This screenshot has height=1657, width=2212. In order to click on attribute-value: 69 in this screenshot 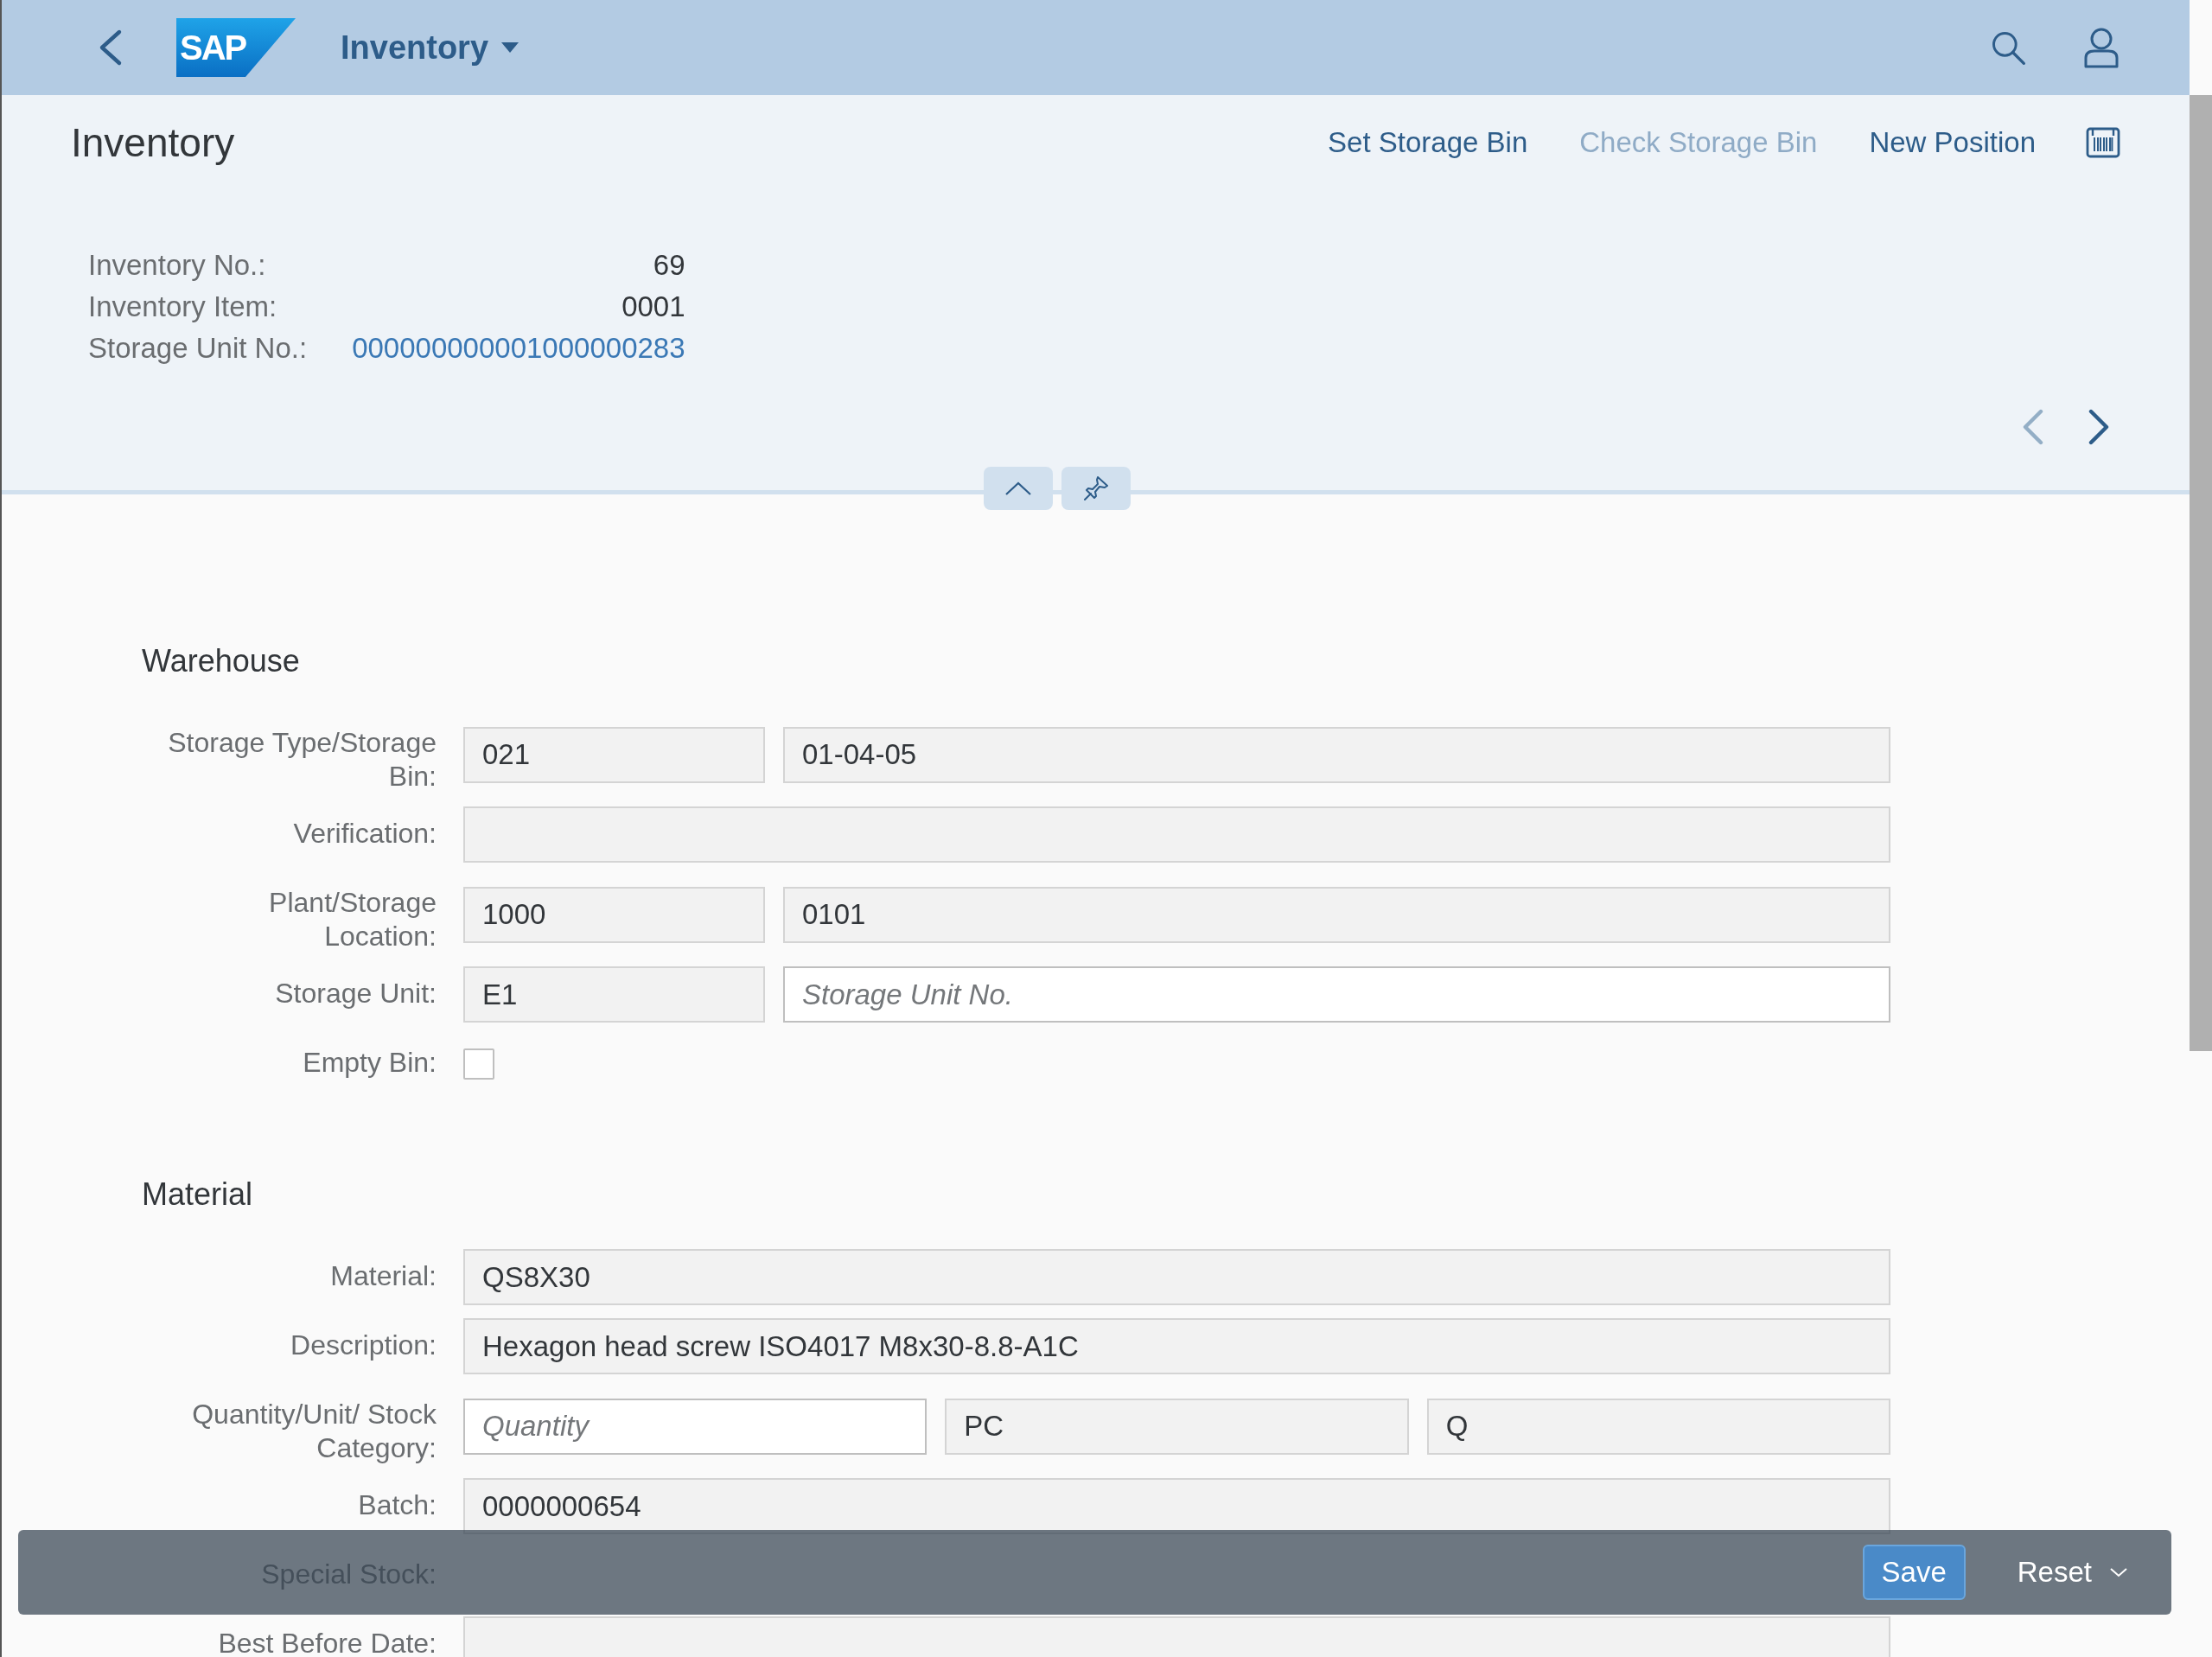, I will do `click(668, 265)`.